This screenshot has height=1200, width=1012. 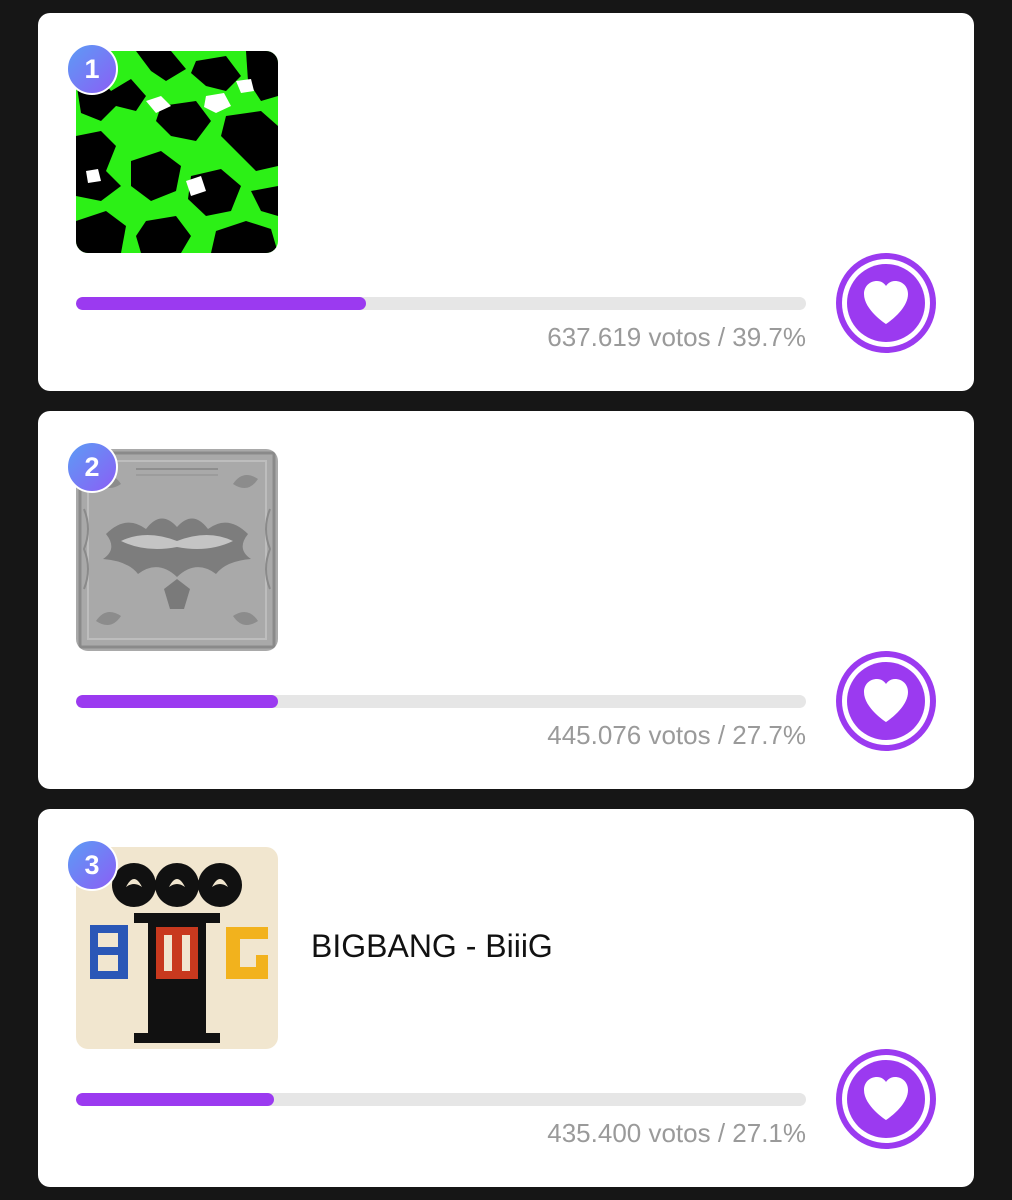 What do you see at coordinates (92, 865) in the screenshot?
I see `rank-badge: 3` at bounding box center [92, 865].